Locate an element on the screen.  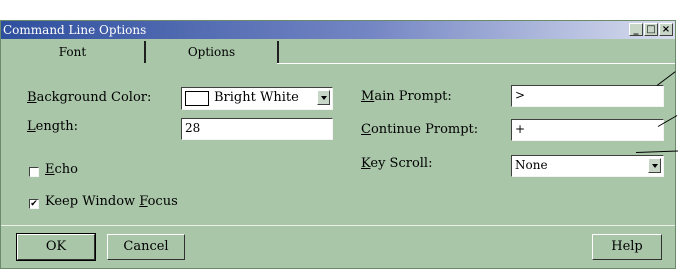
minimize-button: _ is located at coordinates (636, 29).